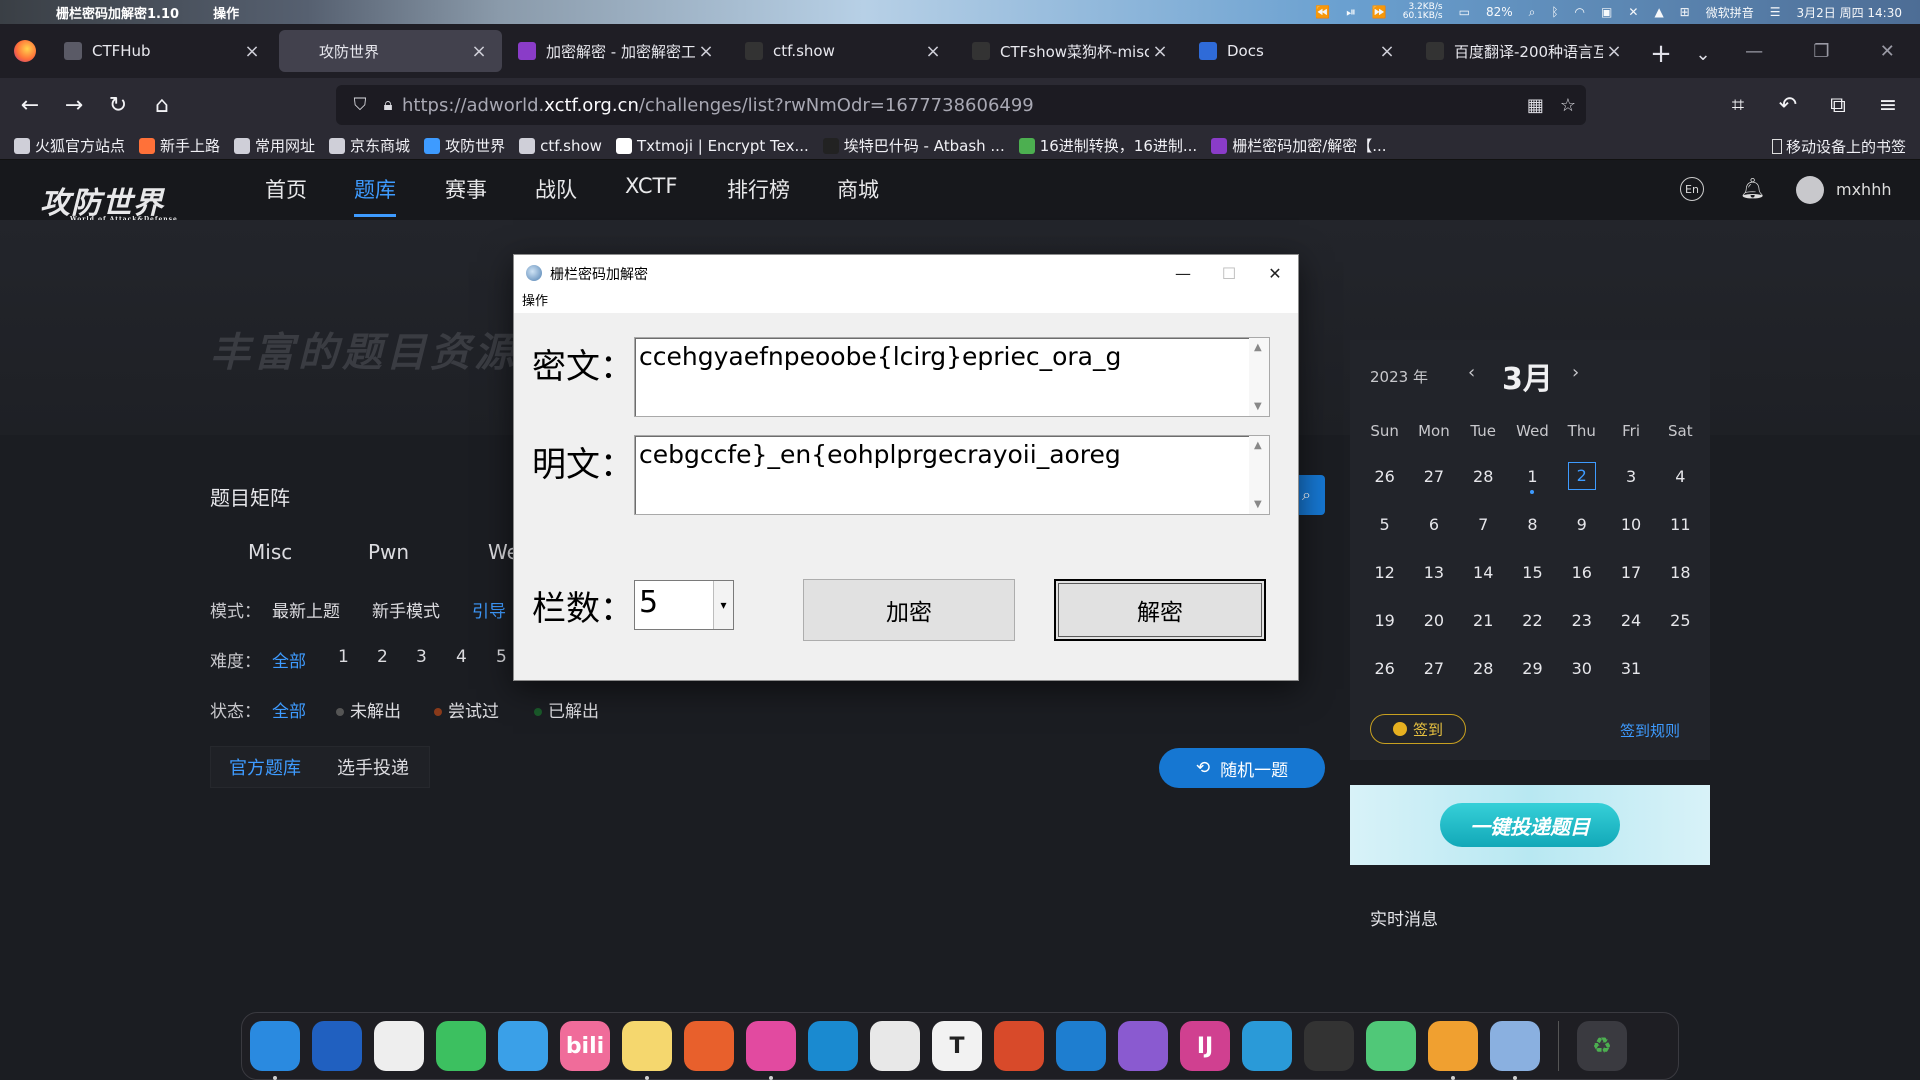 The width and height of the screenshot is (1920, 1080). Describe the element at coordinates (1581, 572) in the screenshot. I see `calendar-day: 16` at that location.